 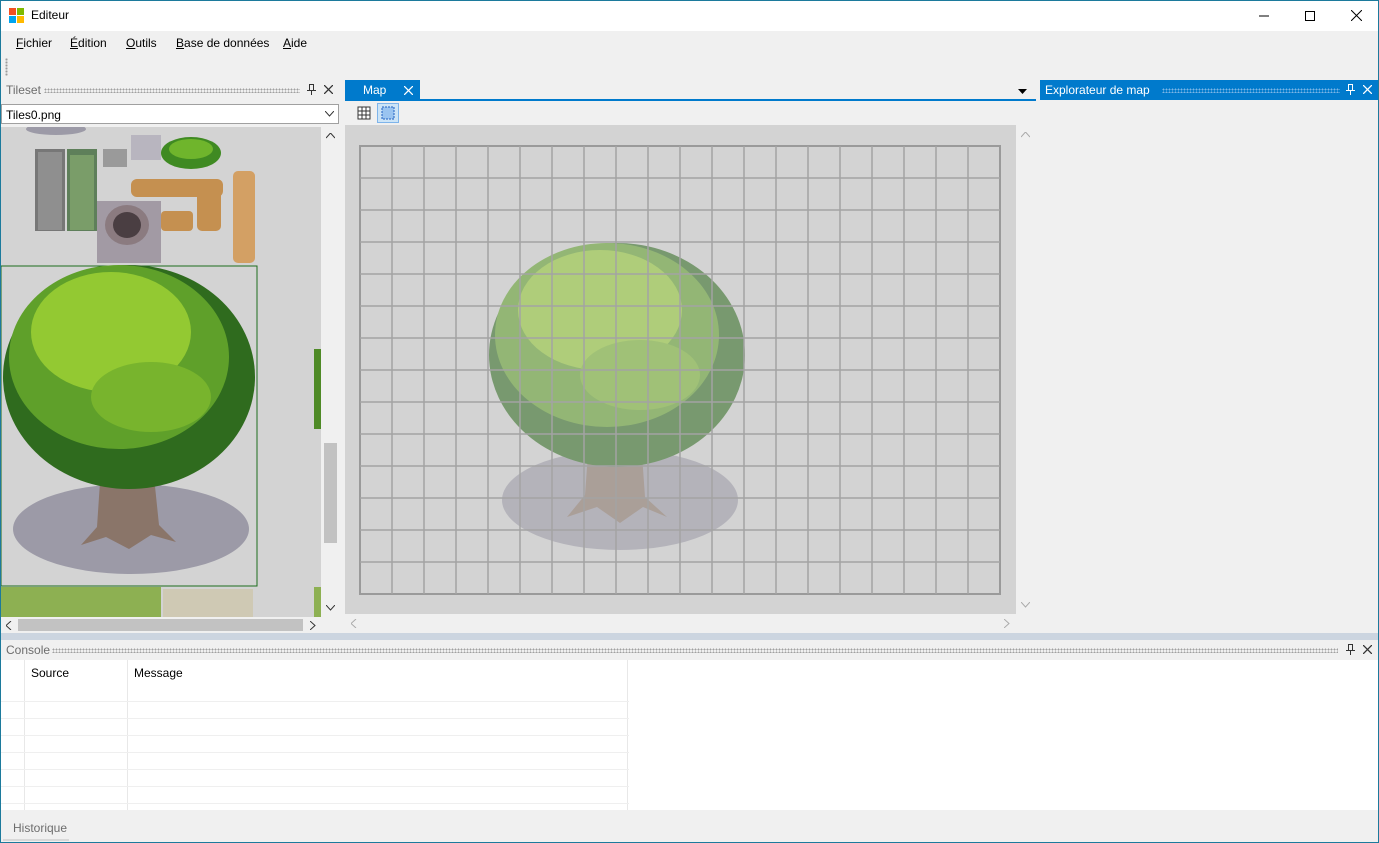 I want to click on tileset-header: Tileset, so click(x=170, y=90).